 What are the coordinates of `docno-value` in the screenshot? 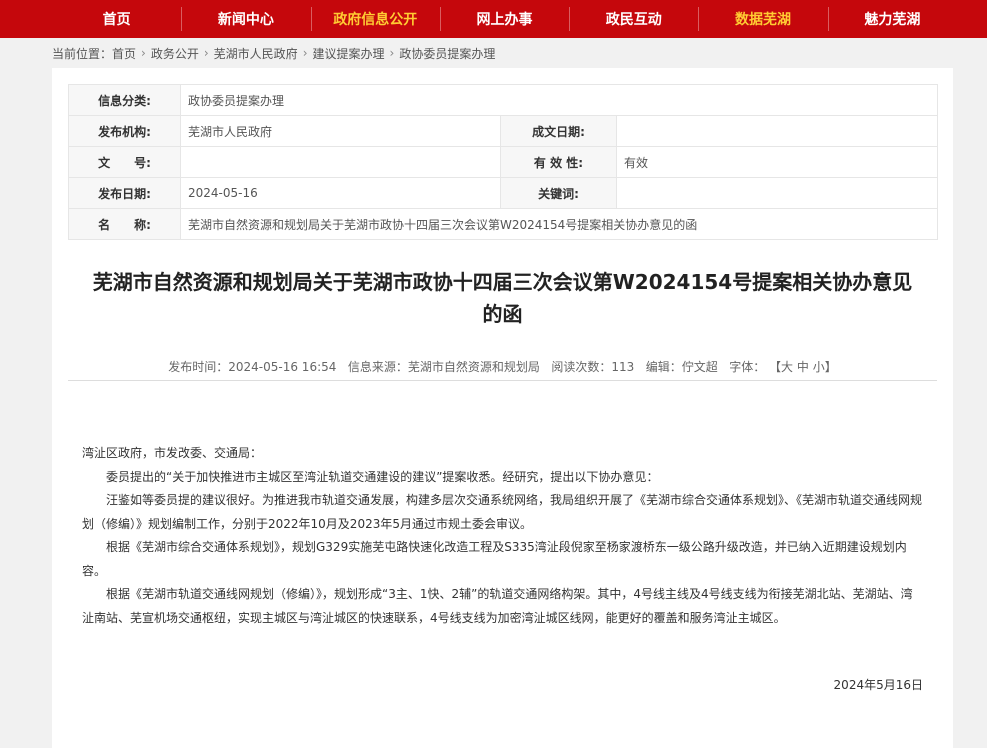 It's located at (340, 162).